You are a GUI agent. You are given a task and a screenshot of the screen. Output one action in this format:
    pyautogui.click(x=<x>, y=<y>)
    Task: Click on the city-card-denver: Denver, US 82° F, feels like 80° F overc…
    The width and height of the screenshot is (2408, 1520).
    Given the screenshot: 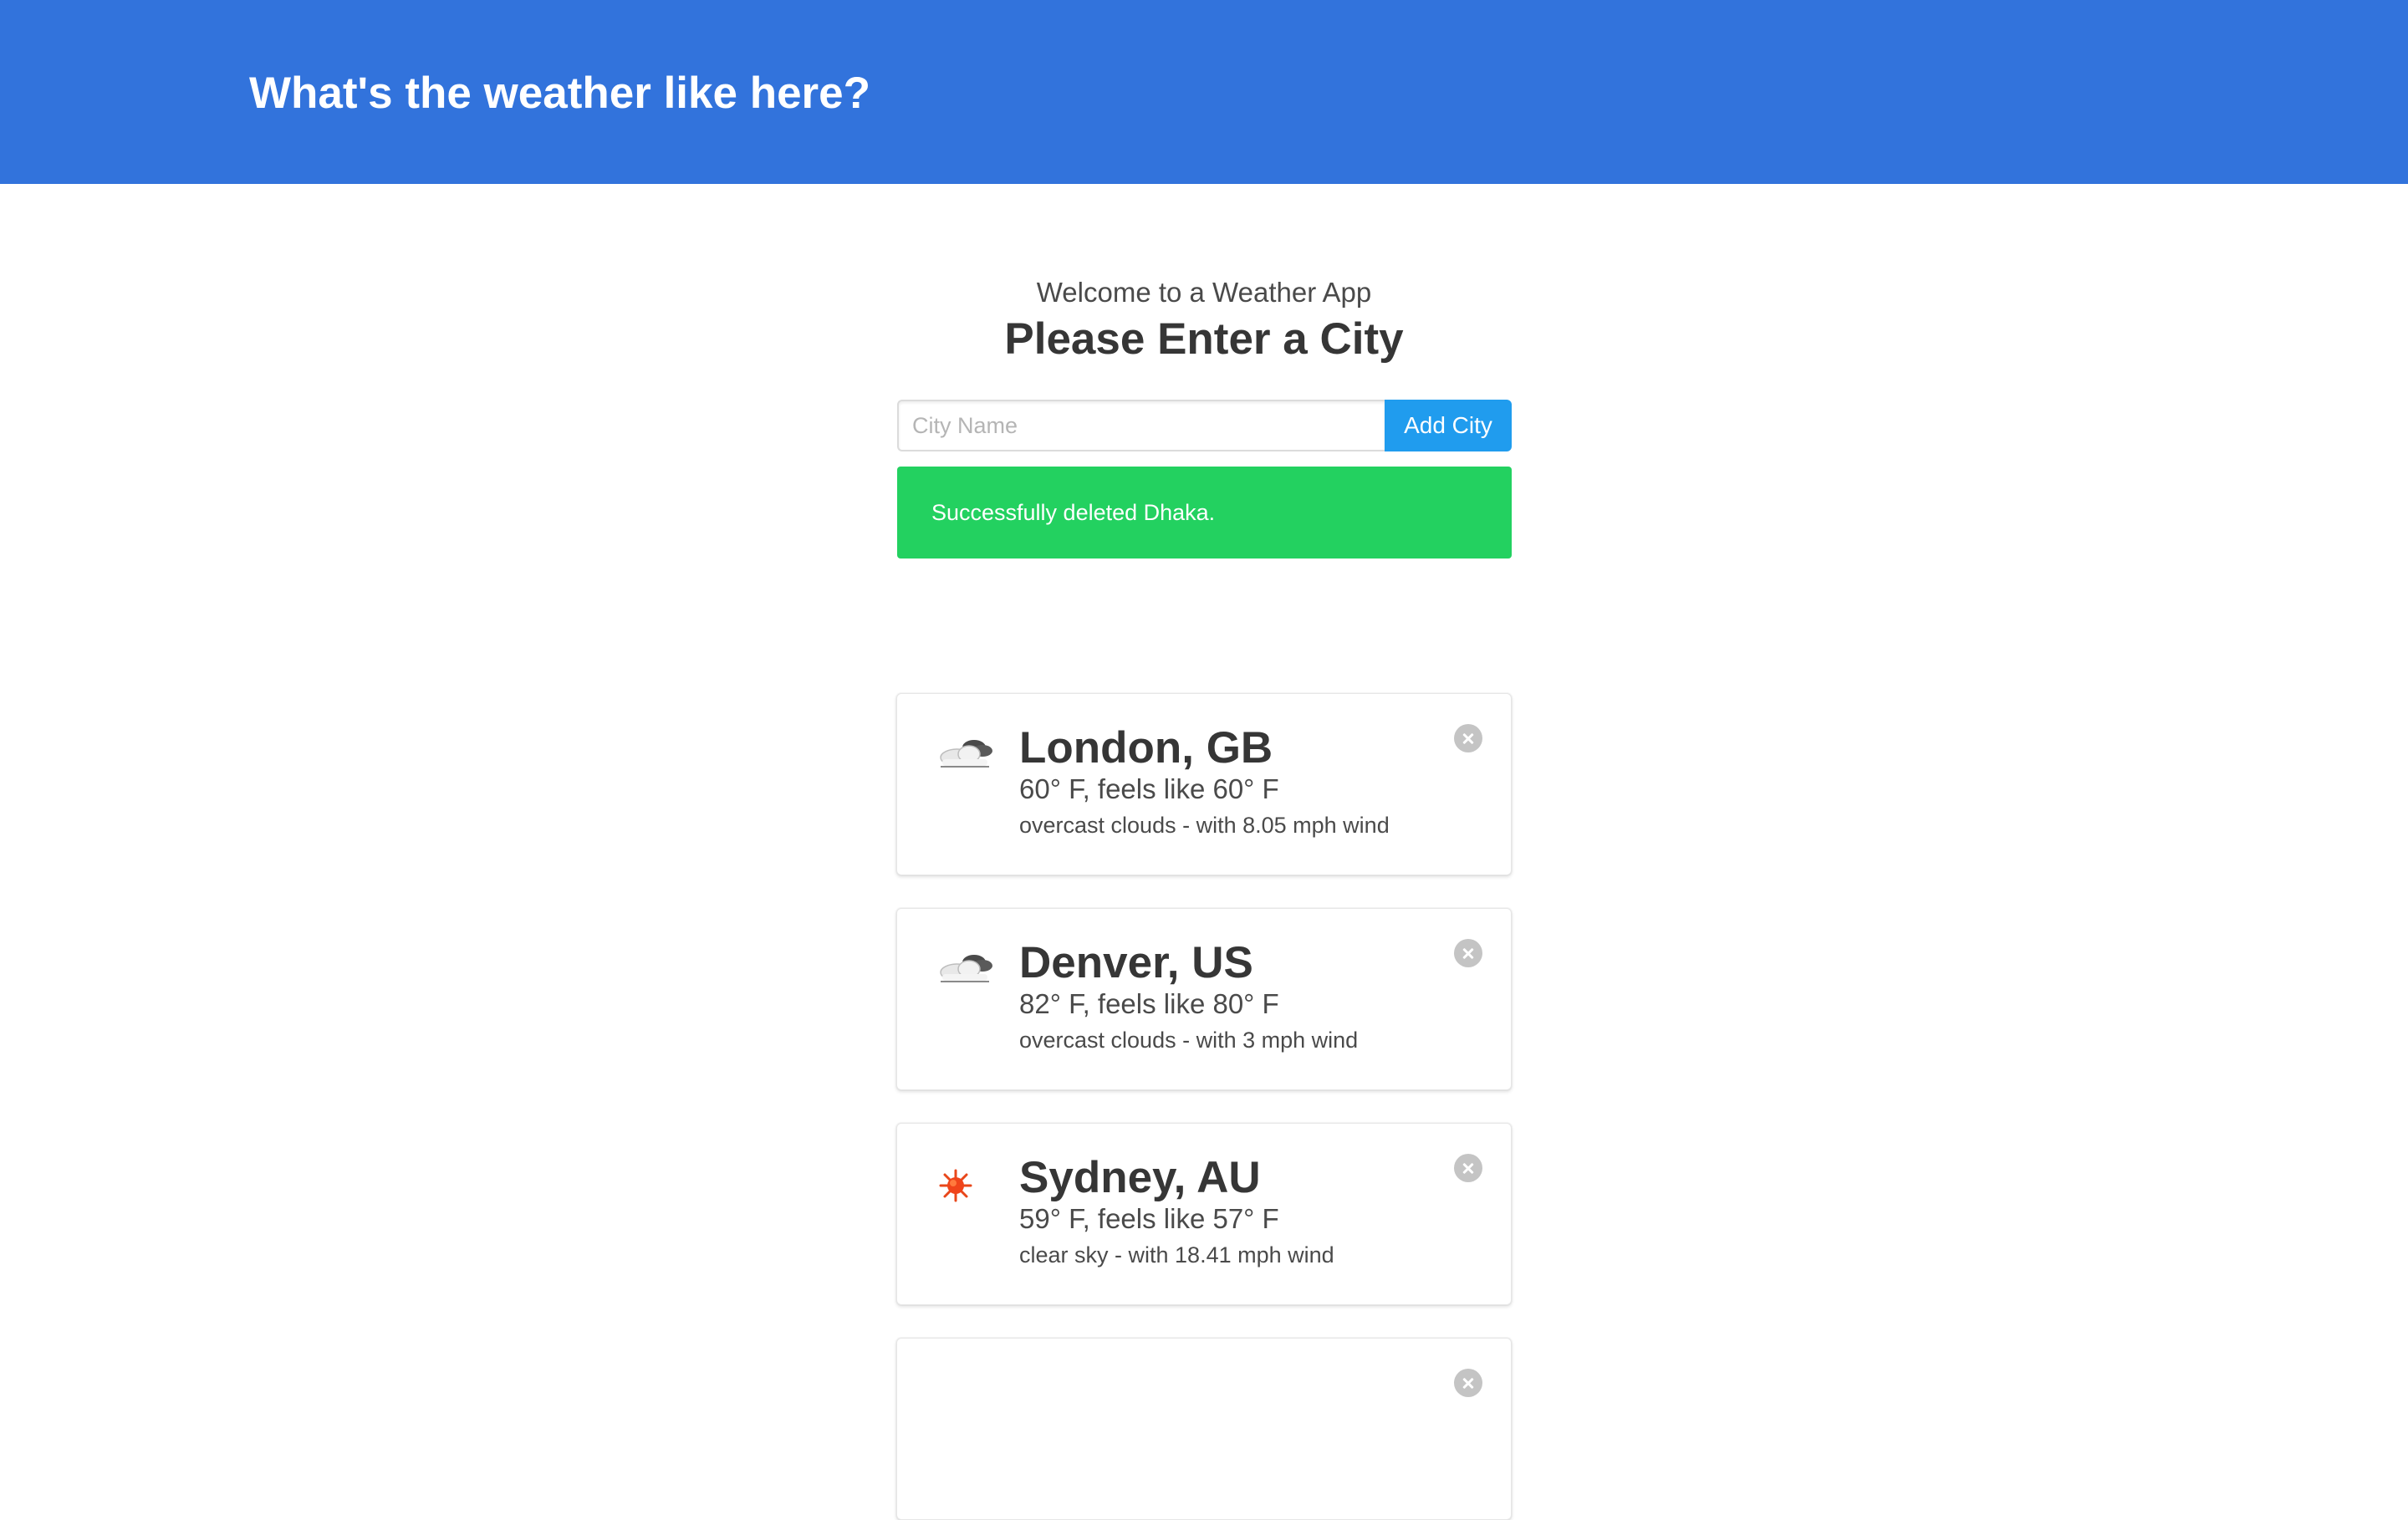 What is the action you would take?
    pyautogui.click(x=1204, y=999)
    